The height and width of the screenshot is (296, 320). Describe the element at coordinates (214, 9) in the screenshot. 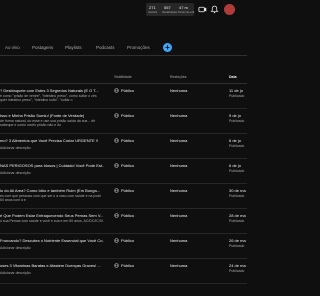

I see `notifications-bell-icon` at that location.